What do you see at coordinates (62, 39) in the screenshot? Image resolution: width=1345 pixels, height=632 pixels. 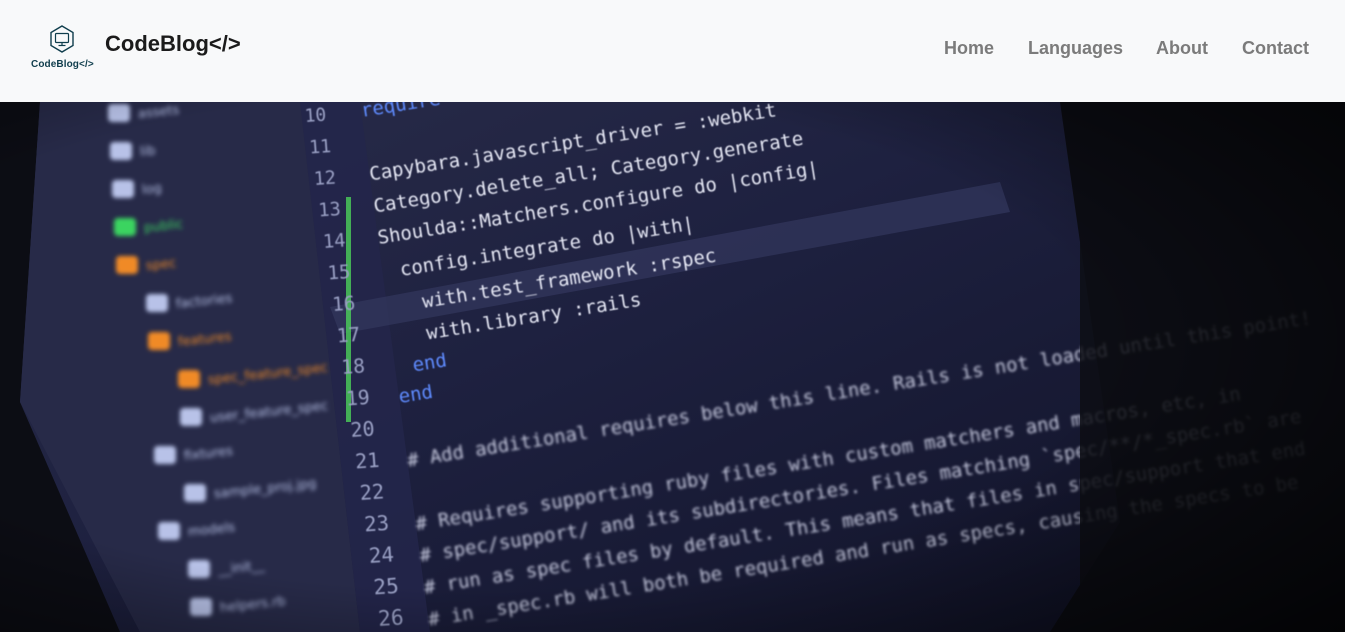 I see `monitor-hexagon-icon` at bounding box center [62, 39].